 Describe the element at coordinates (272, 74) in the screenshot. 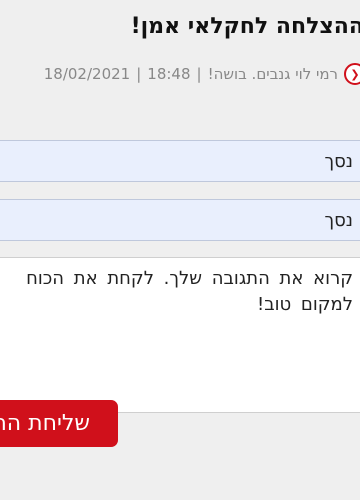

I see `author-name: רמי לוי גנבים. בושה!` at that location.